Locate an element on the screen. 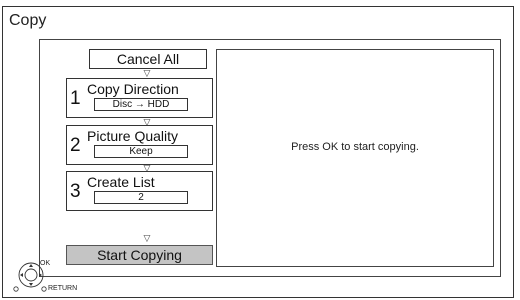 This screenshot has width=520, height=300. picture-quality-value: Keep is located at coordinates (141, 151).